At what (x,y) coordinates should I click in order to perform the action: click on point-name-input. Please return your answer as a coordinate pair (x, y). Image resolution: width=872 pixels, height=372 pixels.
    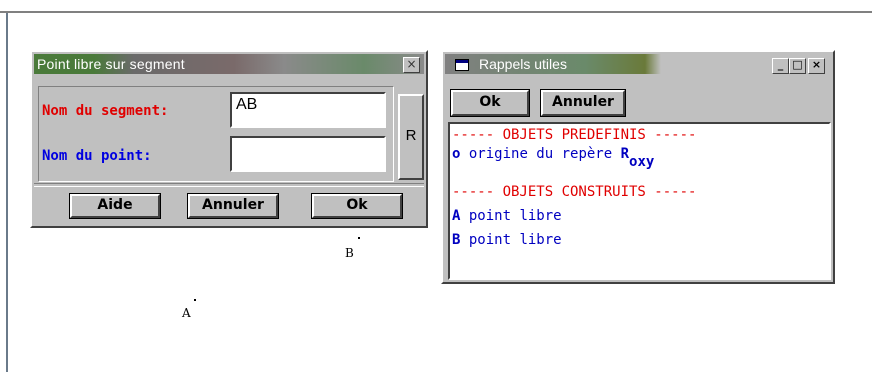
    Looking at the image, I should click on (308, 154).